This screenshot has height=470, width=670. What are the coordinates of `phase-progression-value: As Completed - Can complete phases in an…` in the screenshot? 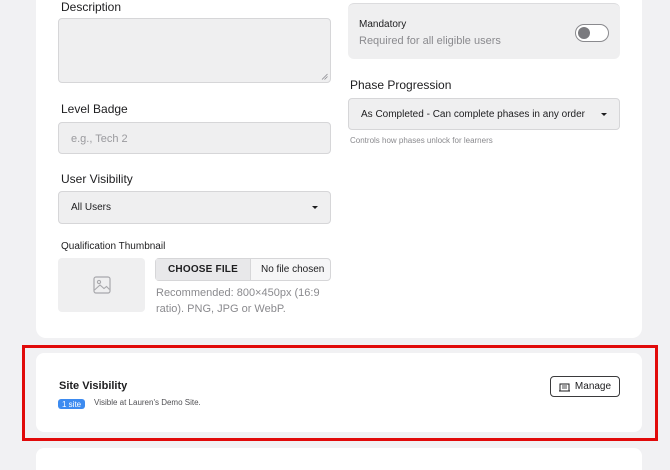 It's located at (473, 114).